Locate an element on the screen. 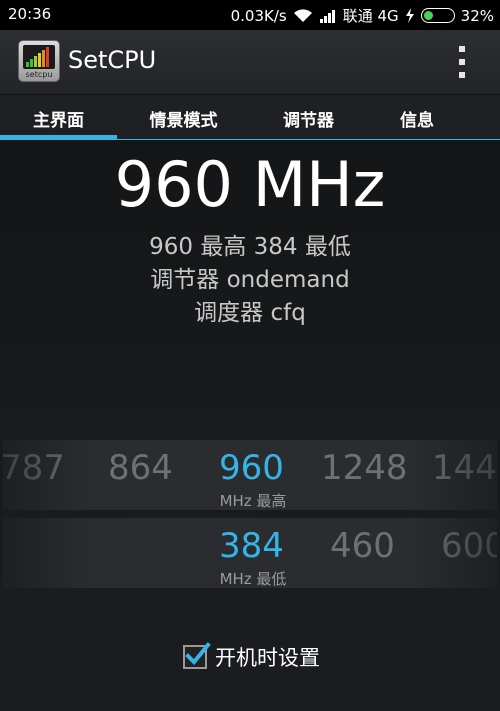  min-unit-label: MHz 最低 is located at coordinates (253, 579).